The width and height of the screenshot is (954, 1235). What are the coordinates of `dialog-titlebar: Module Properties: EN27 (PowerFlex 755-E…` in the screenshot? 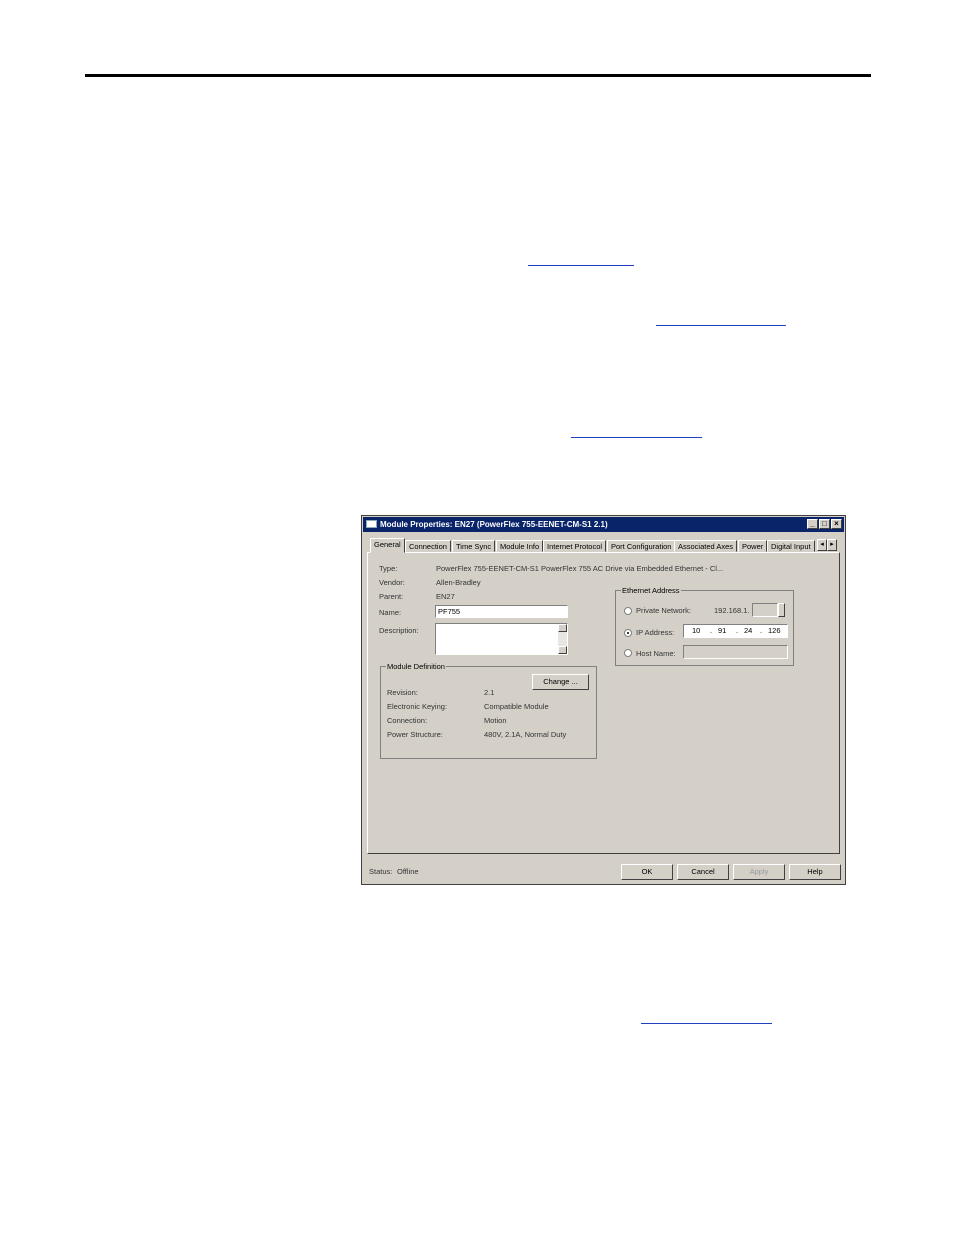 It's located at (603, 524).